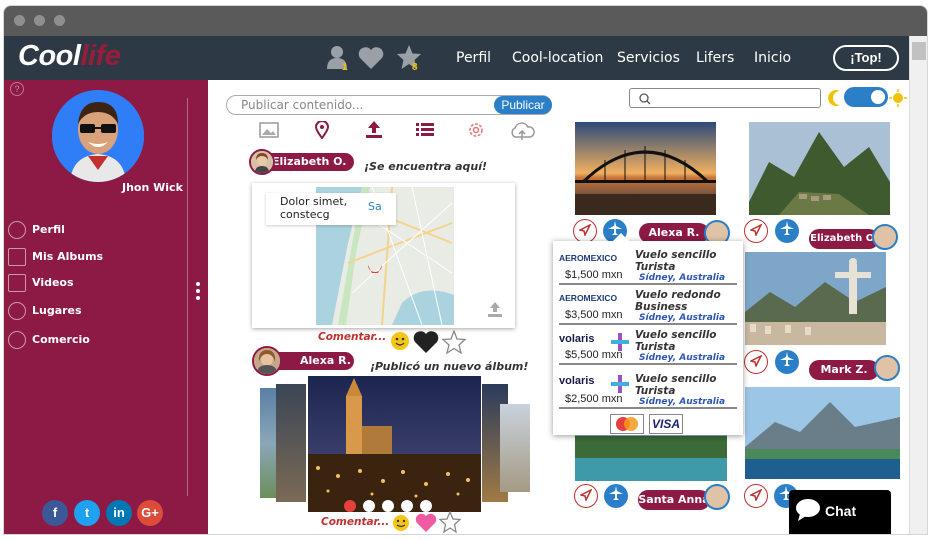  I want to click on sidebar-item-perfil: Perfil, so click(36, 230).